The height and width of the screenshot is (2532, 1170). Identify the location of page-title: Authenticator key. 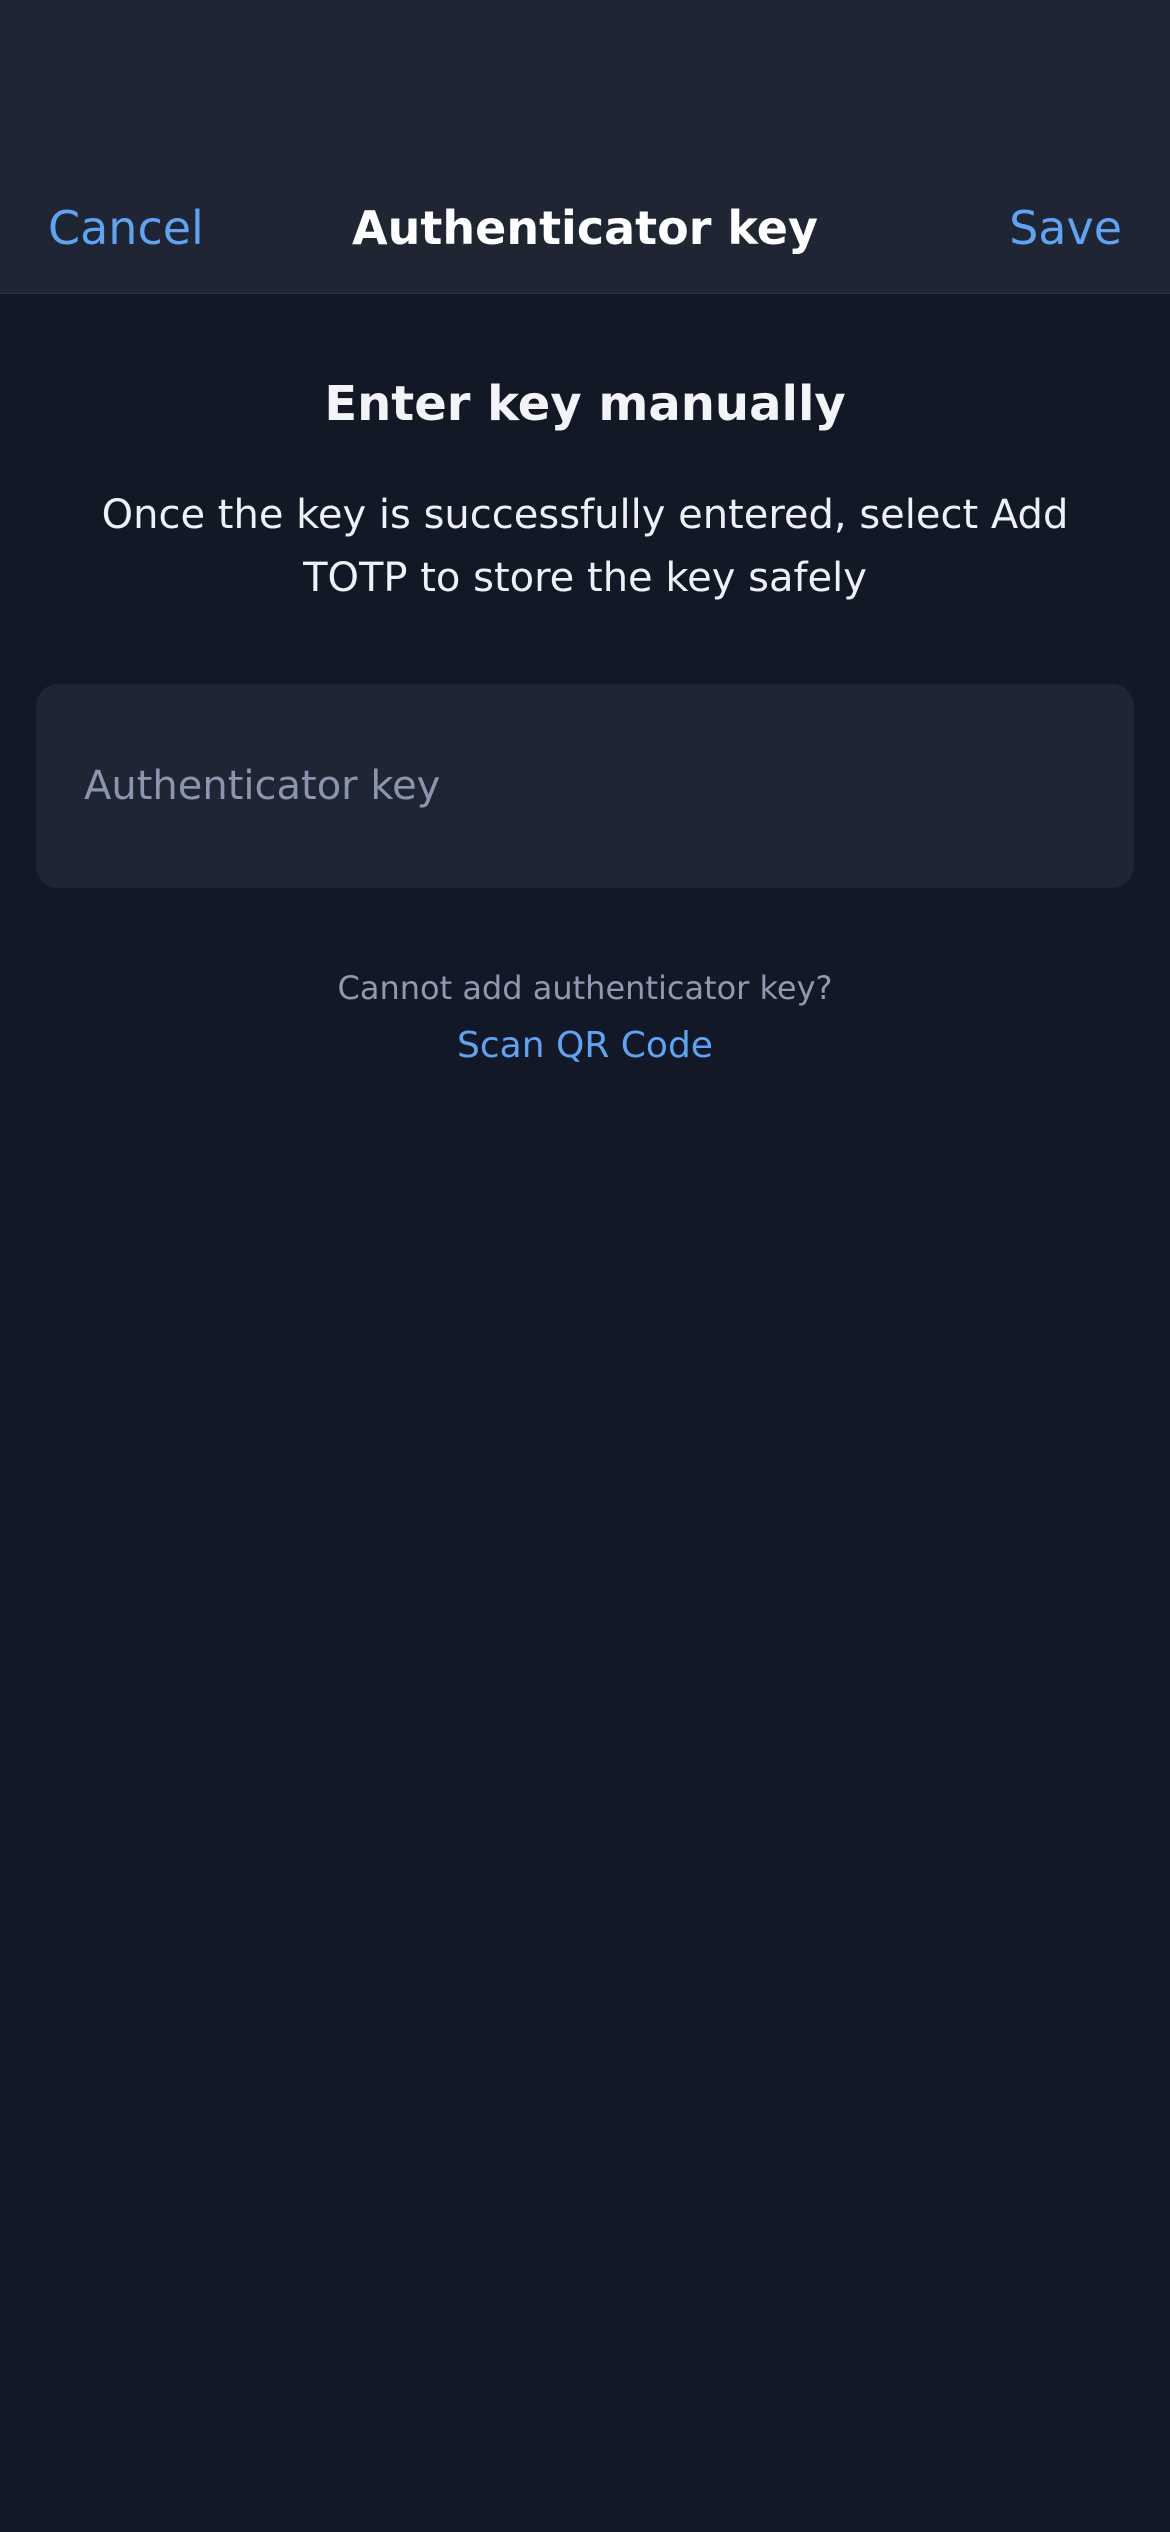
(585, 228).